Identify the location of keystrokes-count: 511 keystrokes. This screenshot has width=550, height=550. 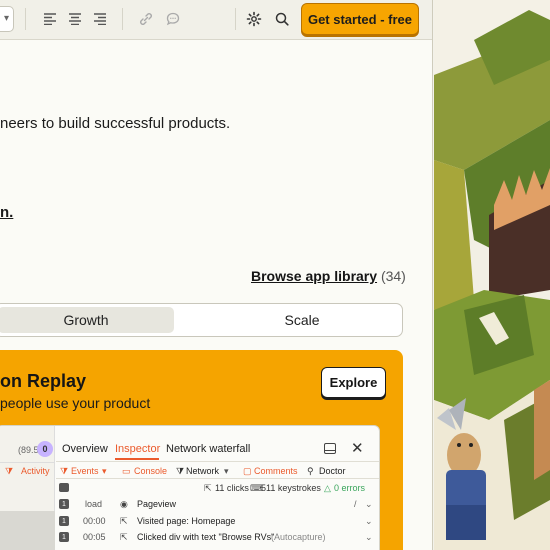
(291, 488).